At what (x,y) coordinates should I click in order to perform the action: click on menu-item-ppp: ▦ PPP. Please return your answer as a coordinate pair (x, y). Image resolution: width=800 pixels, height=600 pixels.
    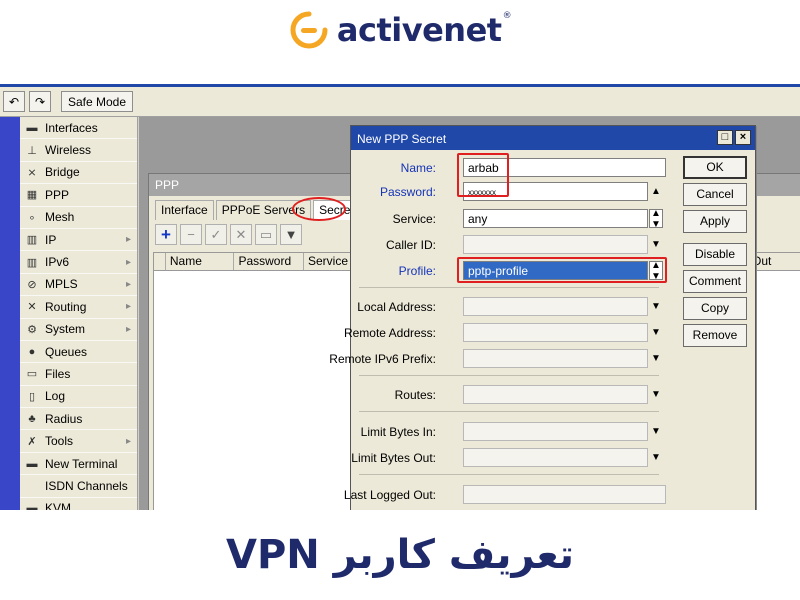
    Looking at the image, I should click on (78, 195).